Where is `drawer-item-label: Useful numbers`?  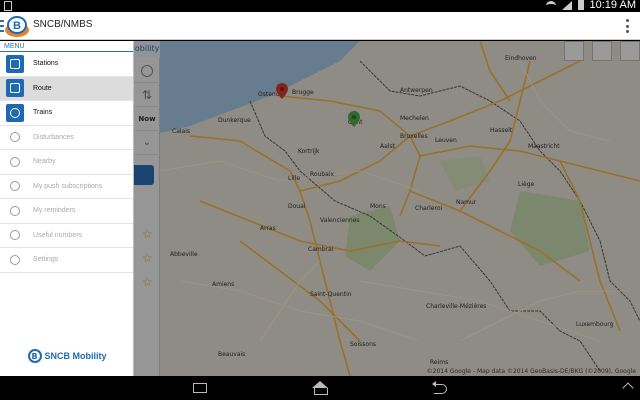 drawer-item-label: Useful numbers is located at coordinates (58, 235).